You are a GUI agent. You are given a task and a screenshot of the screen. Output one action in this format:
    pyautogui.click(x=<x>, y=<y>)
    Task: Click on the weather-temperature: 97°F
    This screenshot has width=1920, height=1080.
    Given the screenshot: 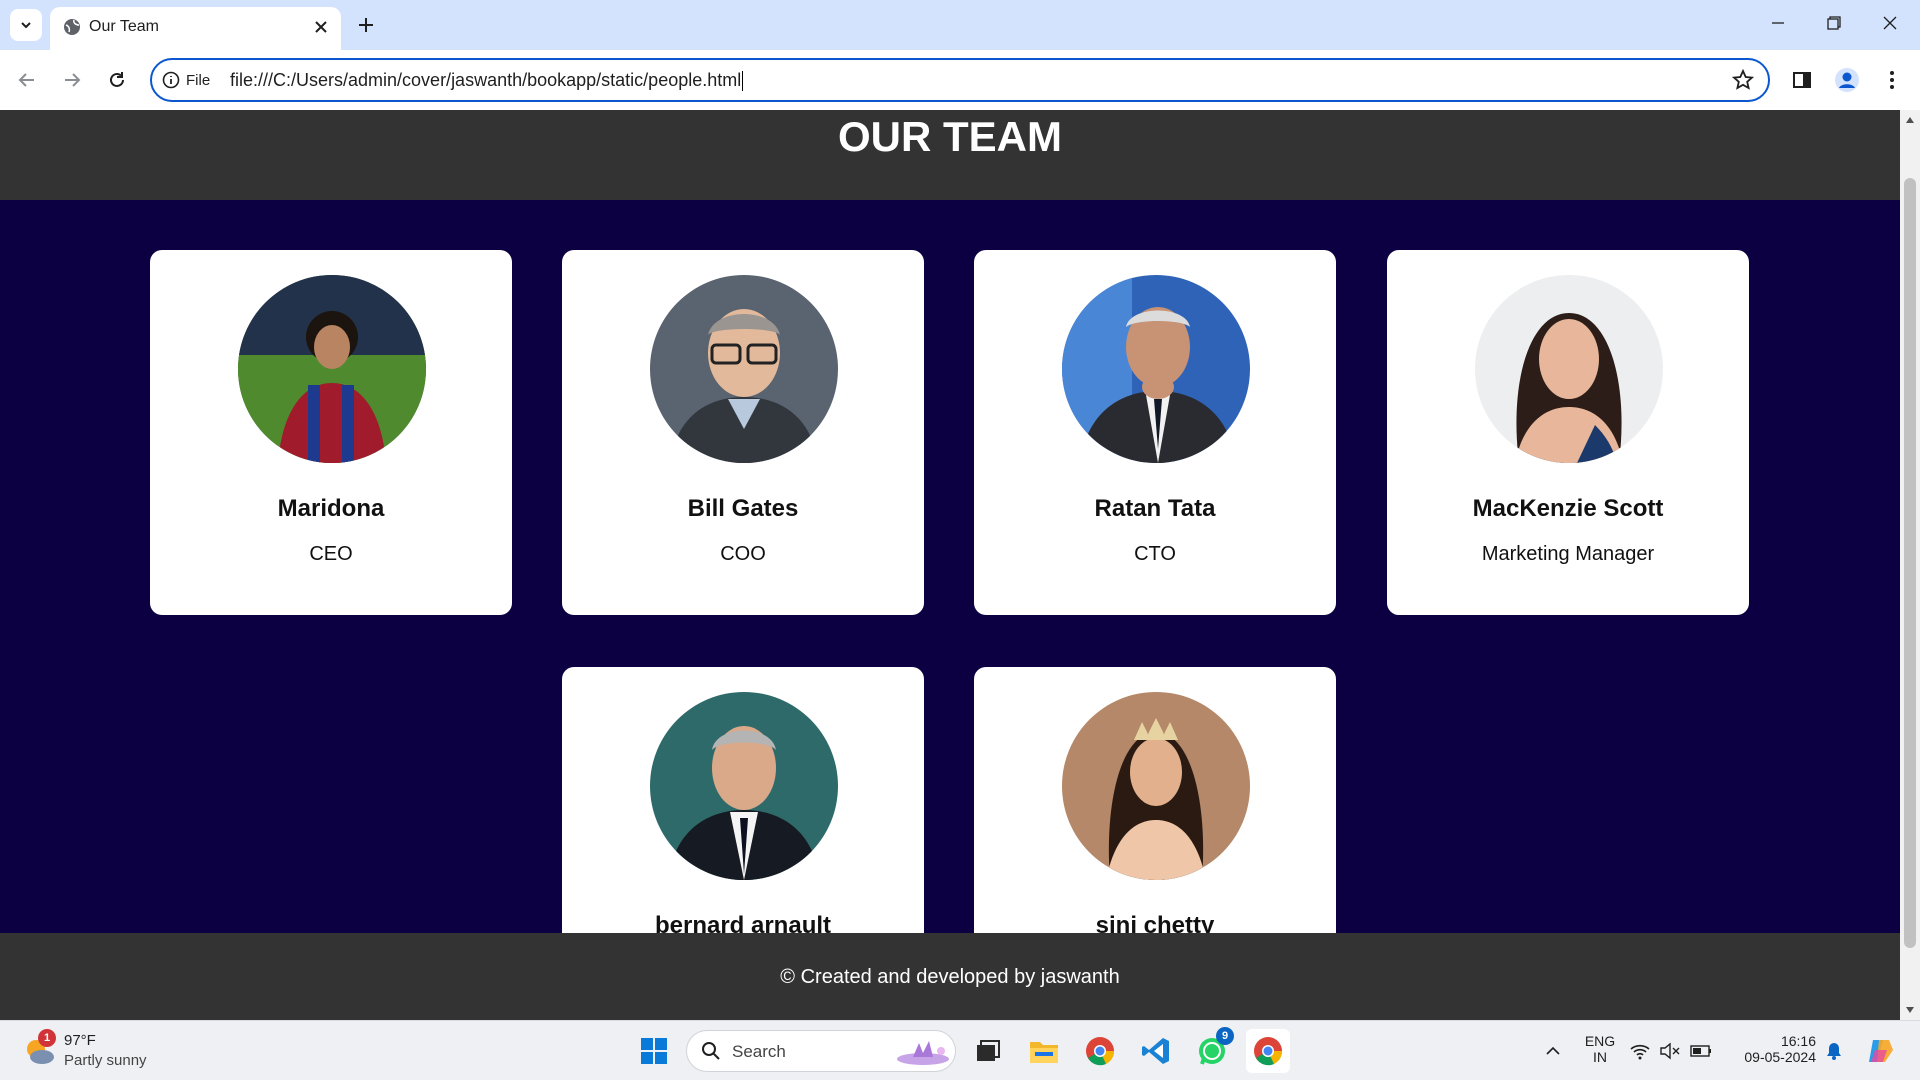 What is the action you would take?
    pyautogui.click(x=80, y=1040)
    